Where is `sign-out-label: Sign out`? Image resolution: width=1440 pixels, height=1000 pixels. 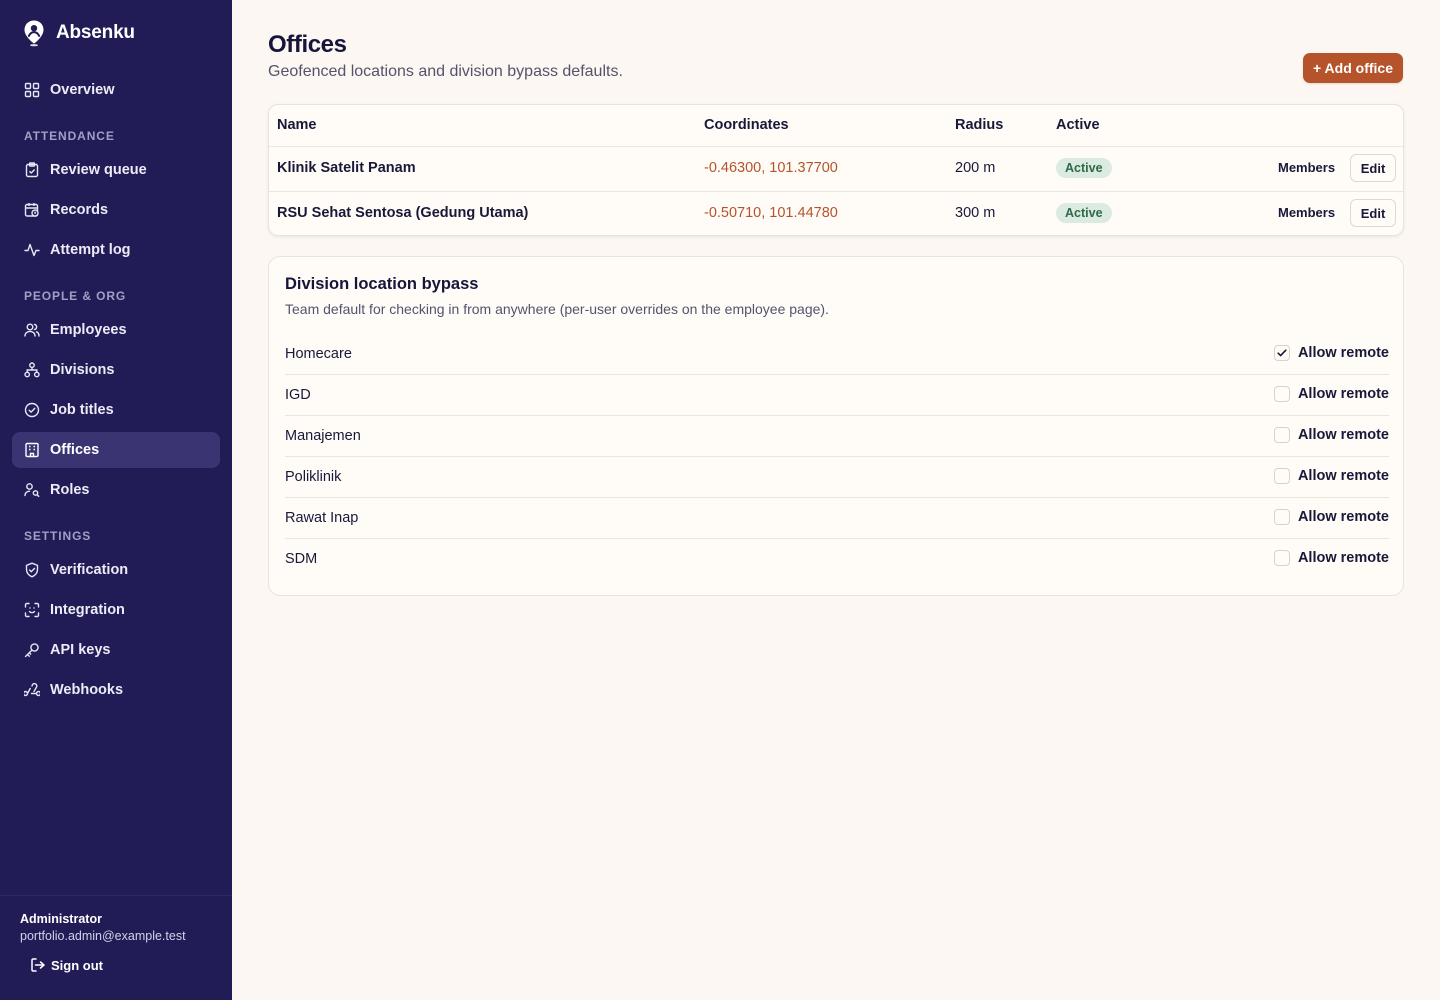
sign-out-label: Sign out is located at coordinates (77, 965).